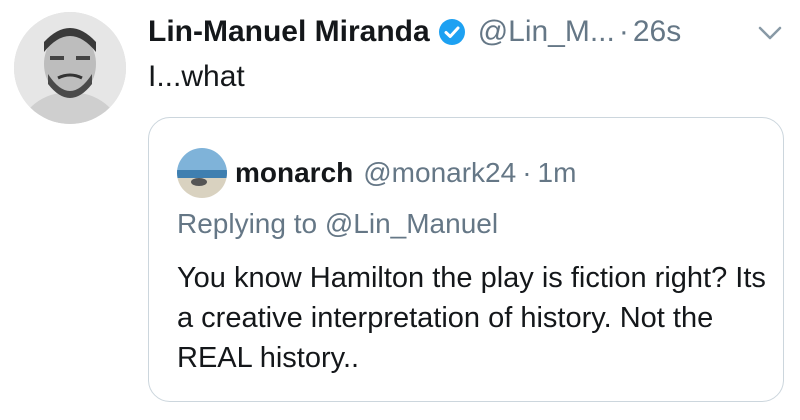 Image resolution: width=800 pixels, height=420 pixels. I want to click on chevron-down-icon, so click(770, 33).